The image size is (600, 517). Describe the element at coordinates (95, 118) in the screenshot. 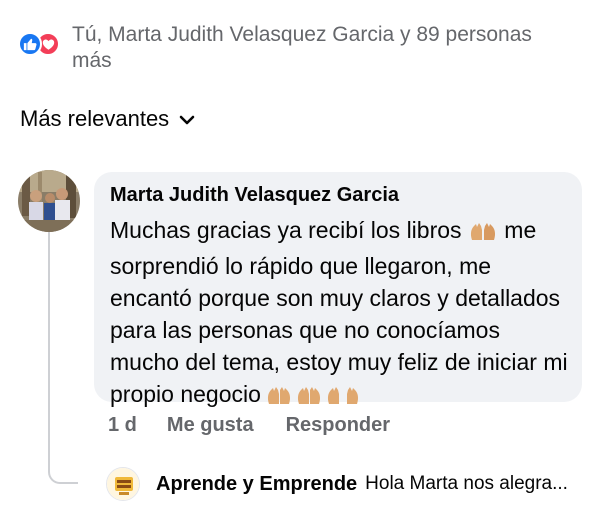

I see `sort-label: Más relevantes` at that location.